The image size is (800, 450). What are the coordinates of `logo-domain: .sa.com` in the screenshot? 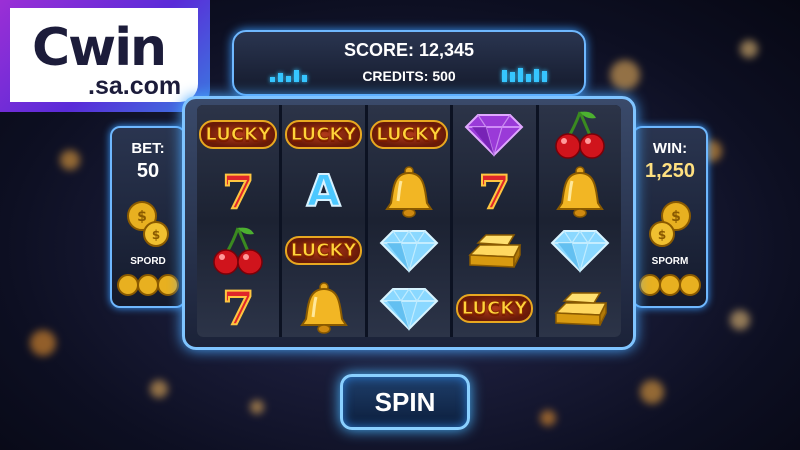 It's located at (135, 86).